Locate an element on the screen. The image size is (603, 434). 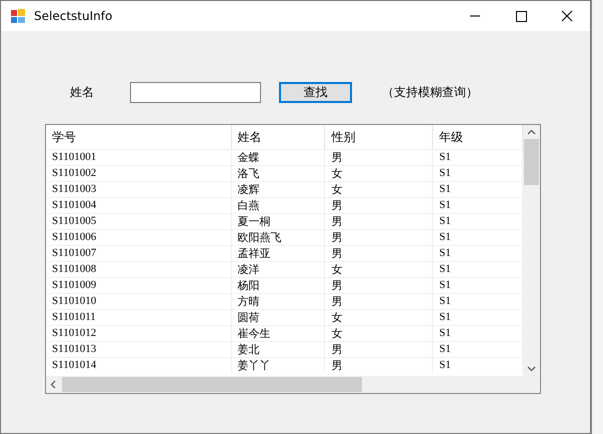
table-cell: S1101009 is located at coordinates (139, 285).